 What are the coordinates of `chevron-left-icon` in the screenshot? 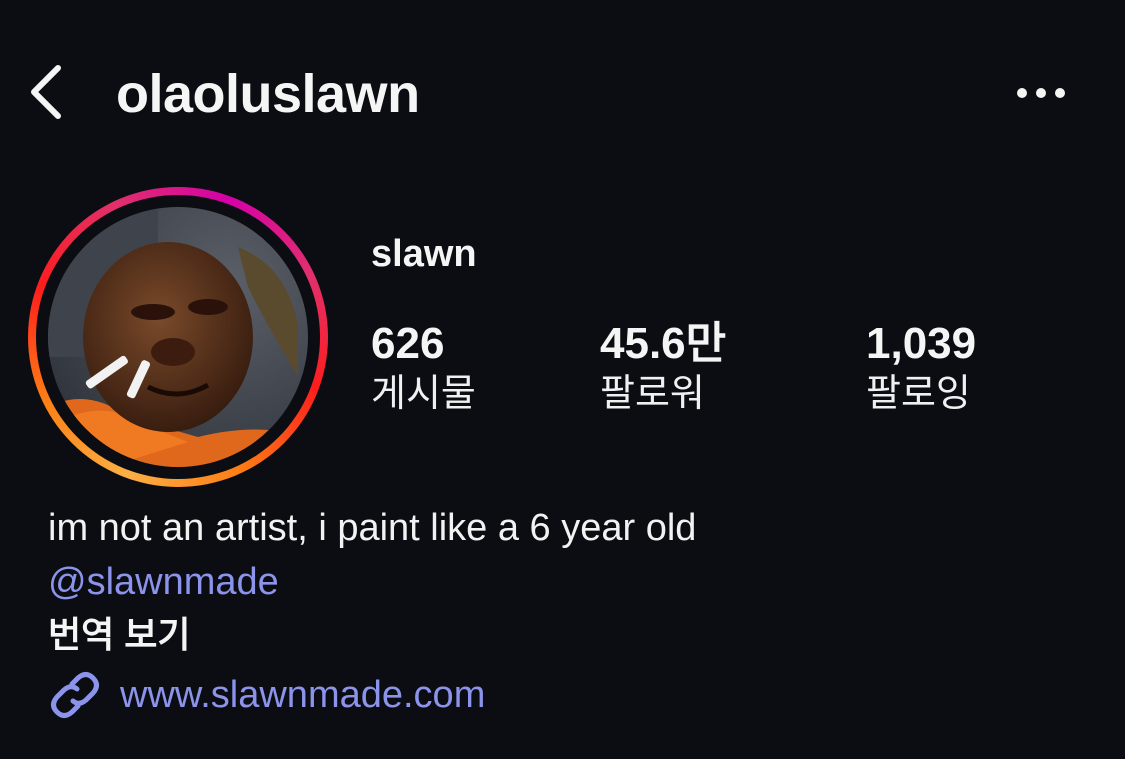 It's located at (46, 92).